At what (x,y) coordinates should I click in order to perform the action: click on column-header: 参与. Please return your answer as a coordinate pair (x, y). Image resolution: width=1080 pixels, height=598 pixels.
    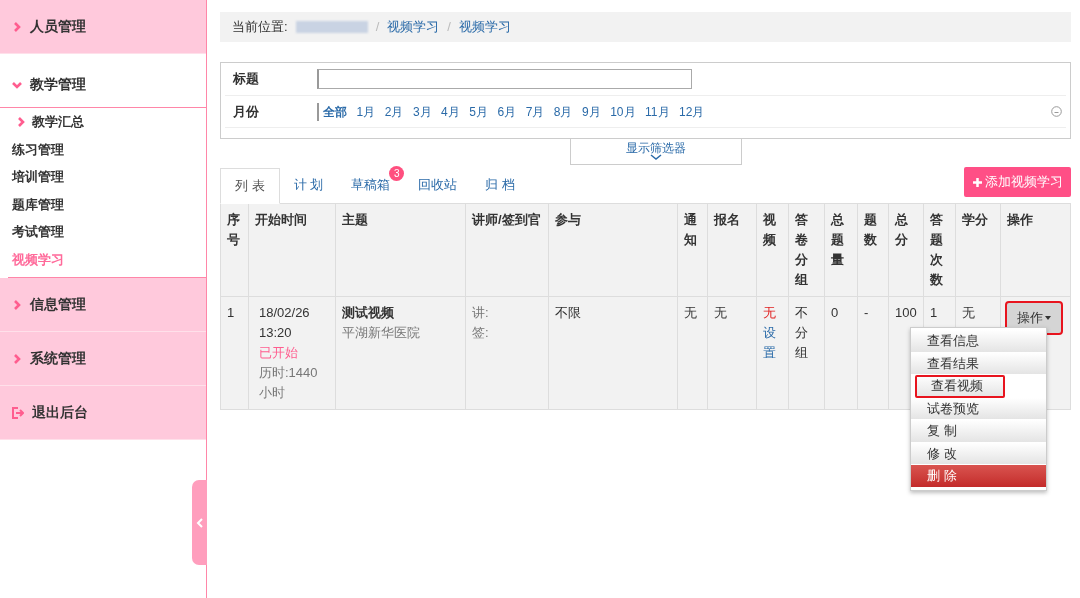
    Looking at the image, I should click on (613, 250).